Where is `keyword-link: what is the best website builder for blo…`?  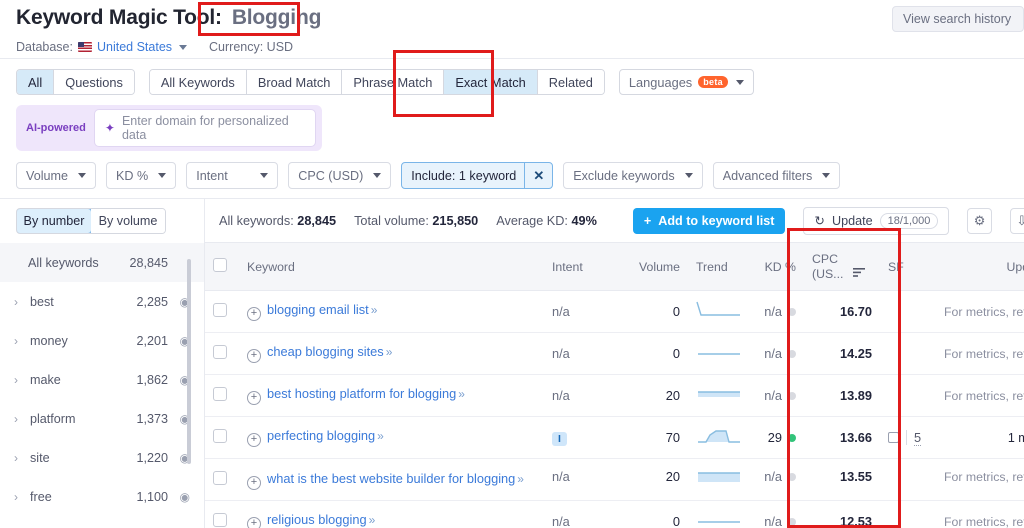
keyword-link: what is the best website builder for blo… is located at coordinates (391, 478).